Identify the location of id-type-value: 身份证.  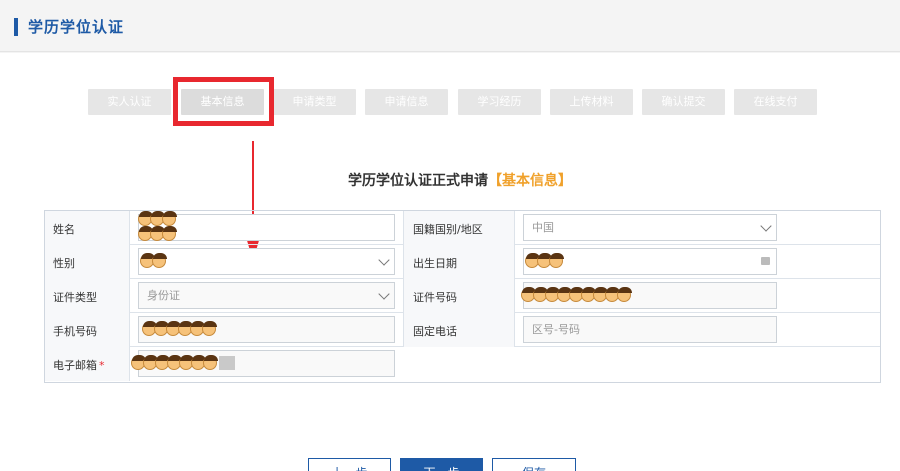
(163, 295).